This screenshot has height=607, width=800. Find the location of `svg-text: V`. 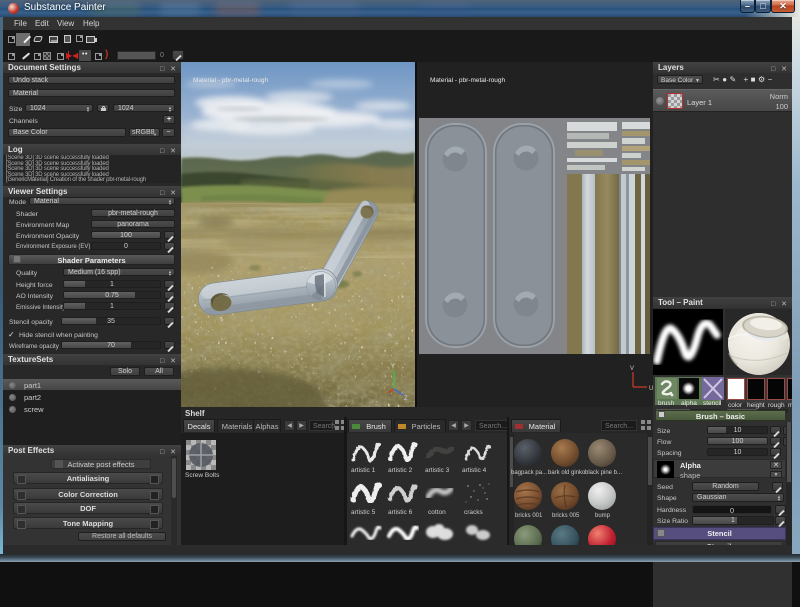

svg-text: V is located at coordinates (632, 369).